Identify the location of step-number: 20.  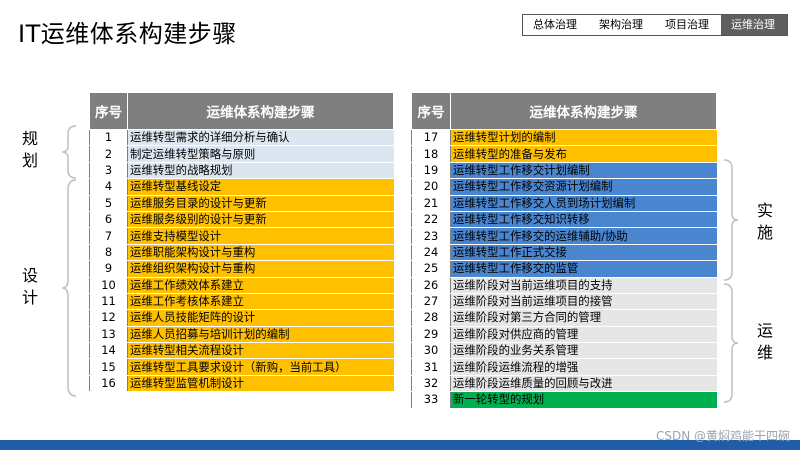
(431, 187).